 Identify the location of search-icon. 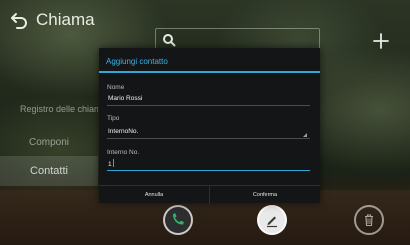
(169, 40).